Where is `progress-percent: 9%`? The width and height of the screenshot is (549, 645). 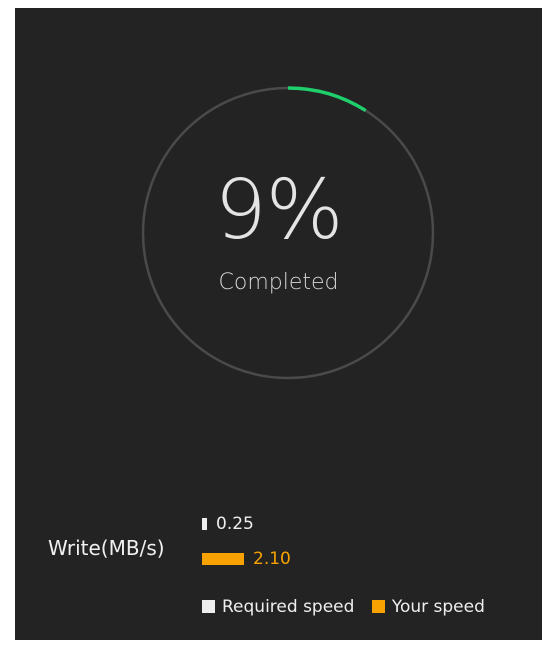 progress-percent: 9% is located at coordinates (278, 210).